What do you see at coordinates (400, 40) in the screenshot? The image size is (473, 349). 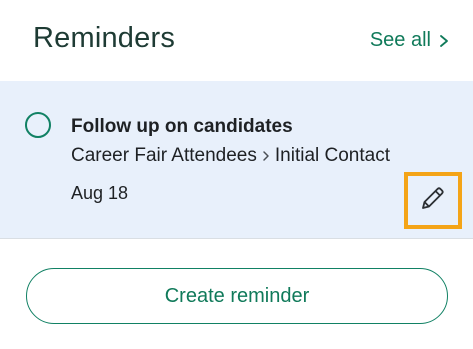 I see `see-all-label: See all` at bounding box center [400, 40].